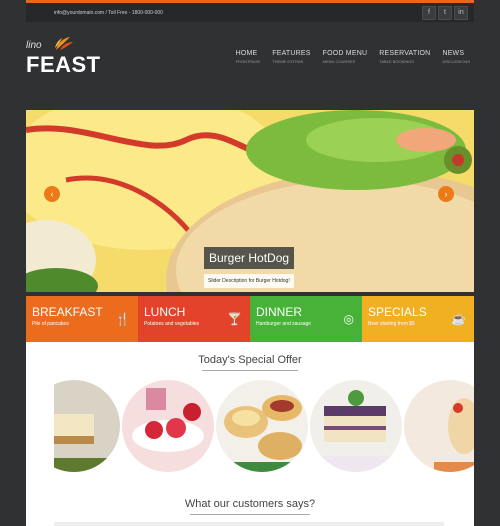 The image size is (500, 526). Describe the element at coordinates (234, 319) in the screenshot. I see `cocktail-icon: 🍸` at that location.